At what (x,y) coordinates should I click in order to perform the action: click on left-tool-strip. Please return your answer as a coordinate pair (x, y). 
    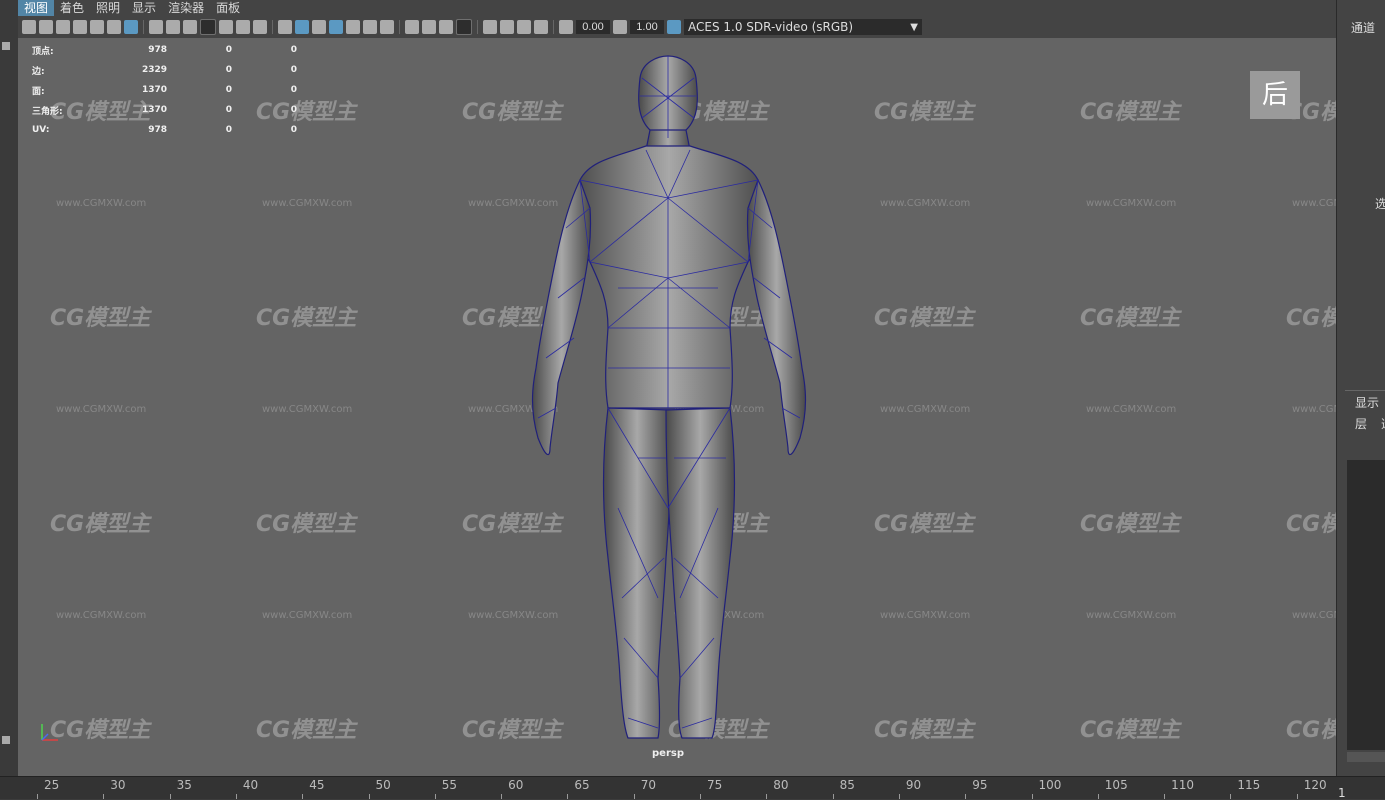
    Looking at the image, I should click on (9, 388).